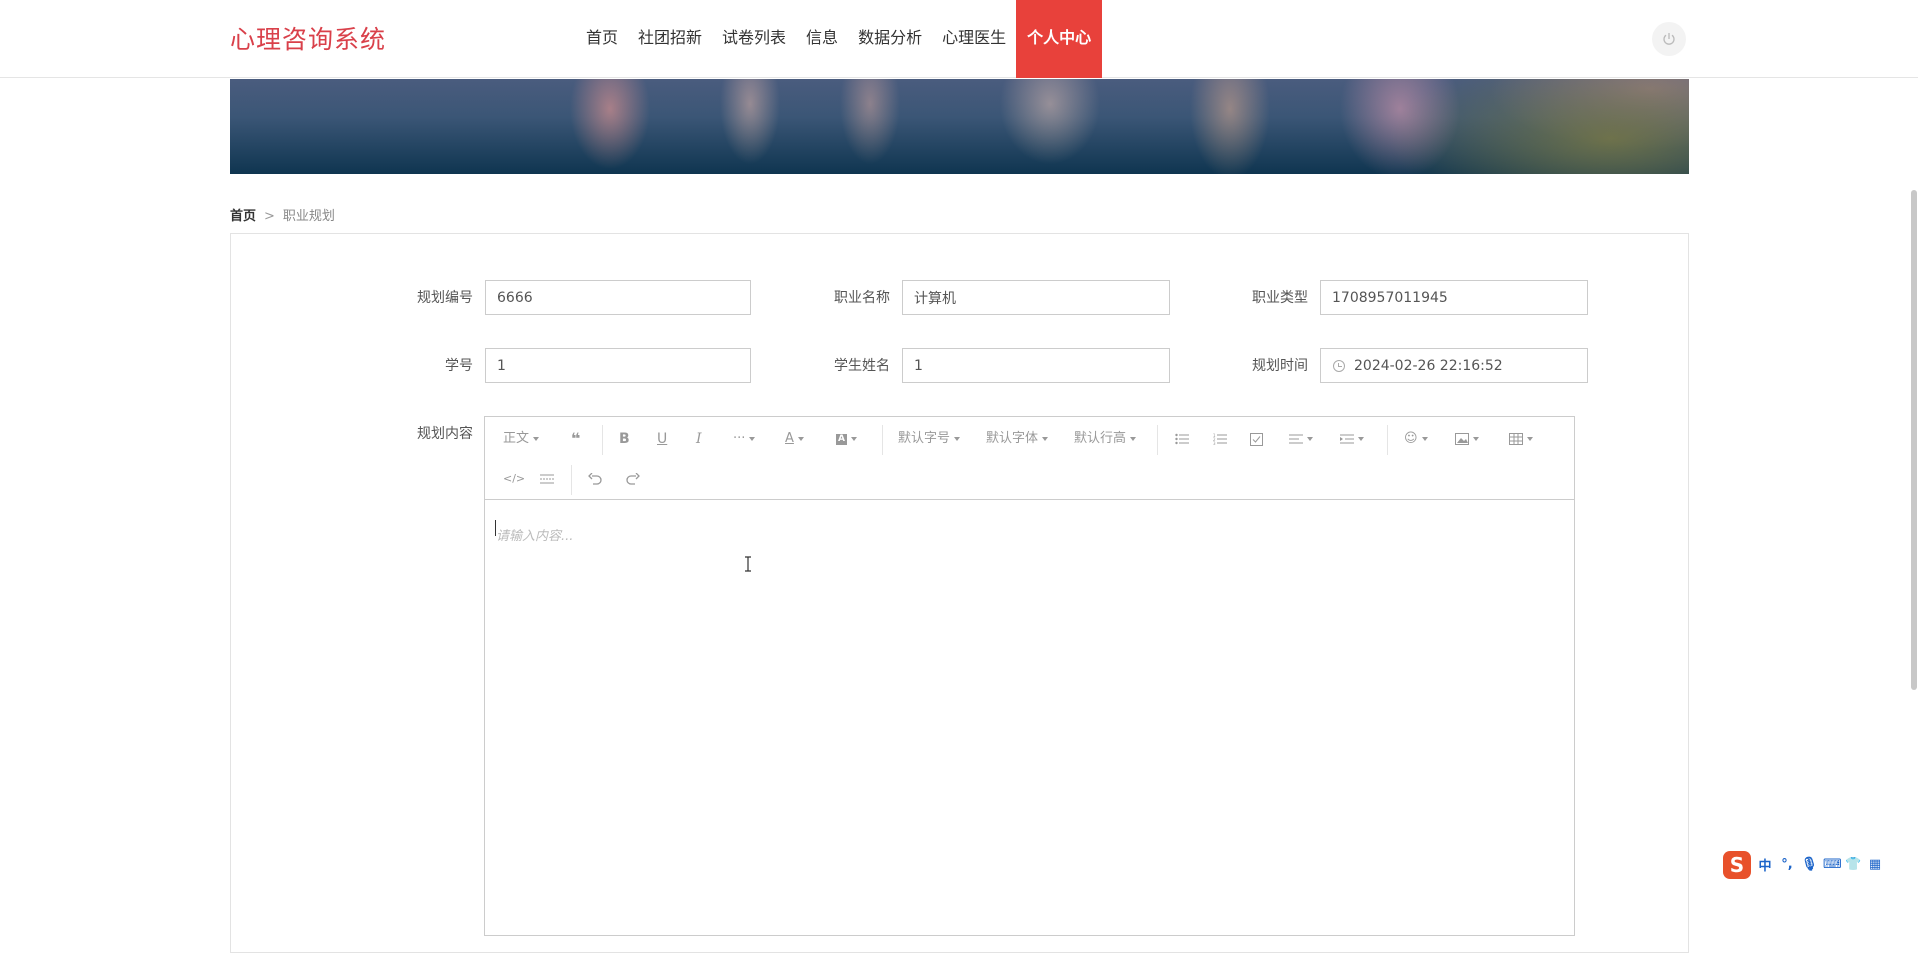 The width and height of the screenshot is (1918, 953). I want to click on main-nav: 首页 社团招新 试卷列表 信息 数据分析 心理医生 个人中心, so click(839, 39).